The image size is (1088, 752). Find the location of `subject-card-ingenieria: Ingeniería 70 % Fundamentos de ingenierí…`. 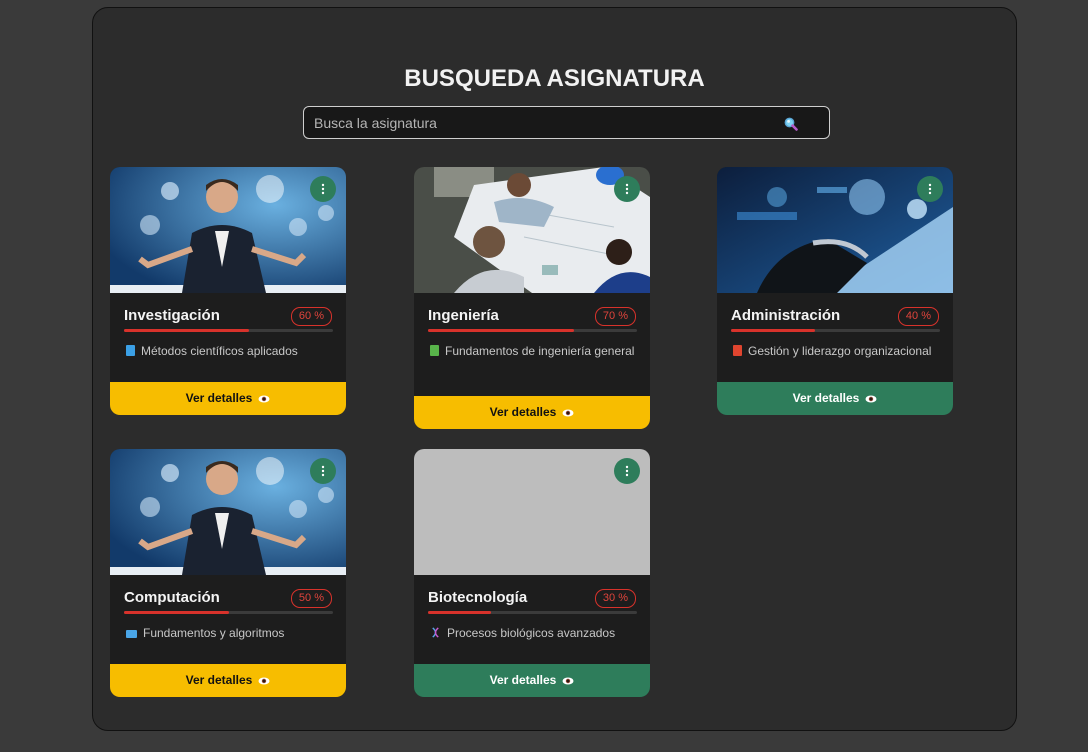

subject-card-ingenieria: Ingeniería 70 % Fundamentos de ingenierí… is located at coordinates (532, 298).